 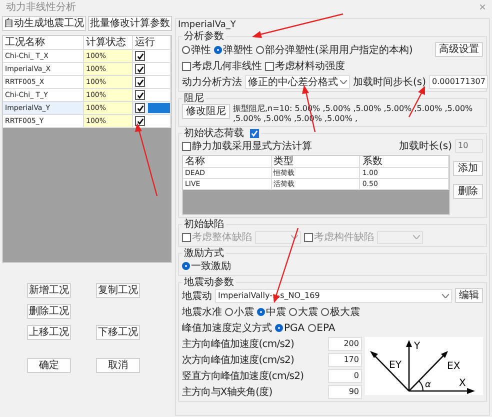 I want to click on checkbox-label: 考虑整体缺陷, so click(x=222, y=237).